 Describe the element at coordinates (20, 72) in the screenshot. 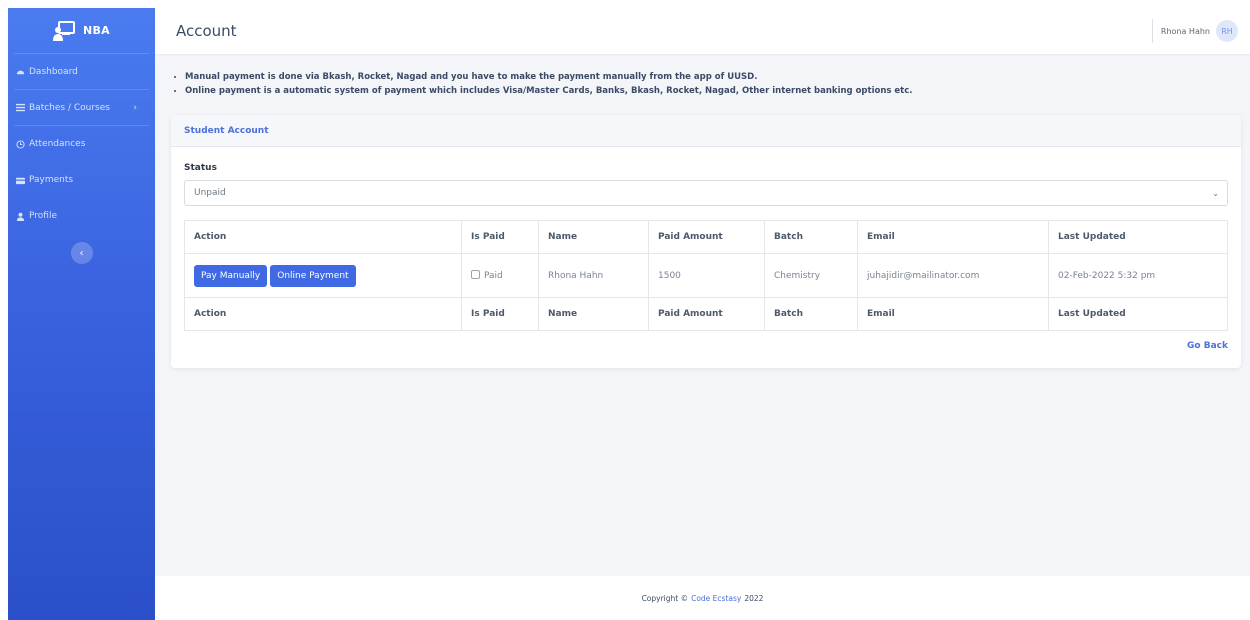

I see `dashboard-icon` at that location.